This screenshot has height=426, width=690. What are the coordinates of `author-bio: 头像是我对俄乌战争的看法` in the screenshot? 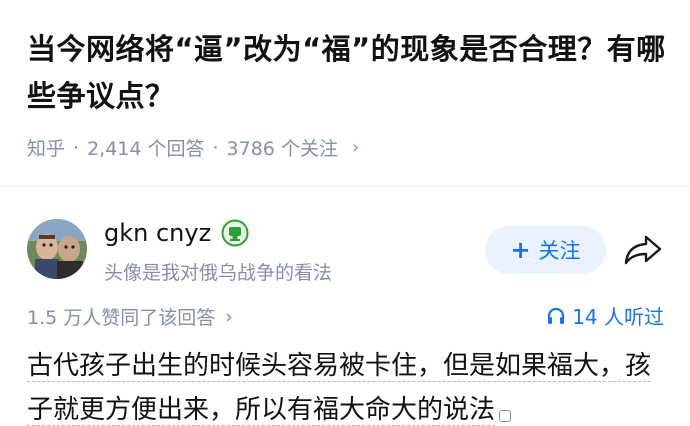 It's located at (218, 273).